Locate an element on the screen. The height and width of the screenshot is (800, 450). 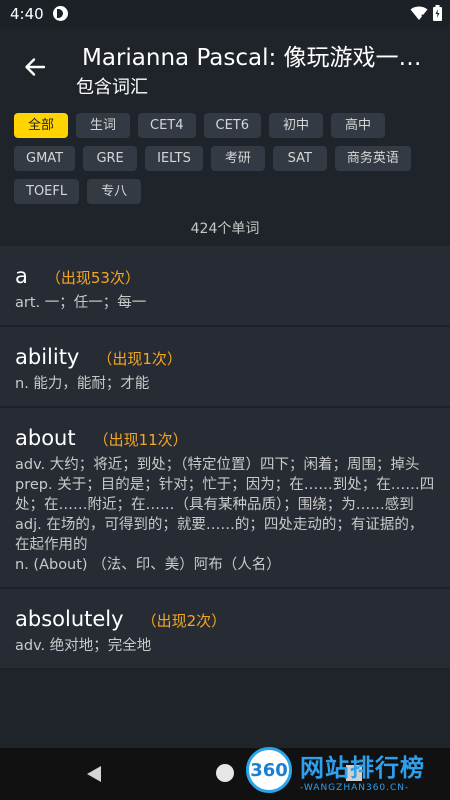
word-text: absolutely is located at coordinates (69, 619).